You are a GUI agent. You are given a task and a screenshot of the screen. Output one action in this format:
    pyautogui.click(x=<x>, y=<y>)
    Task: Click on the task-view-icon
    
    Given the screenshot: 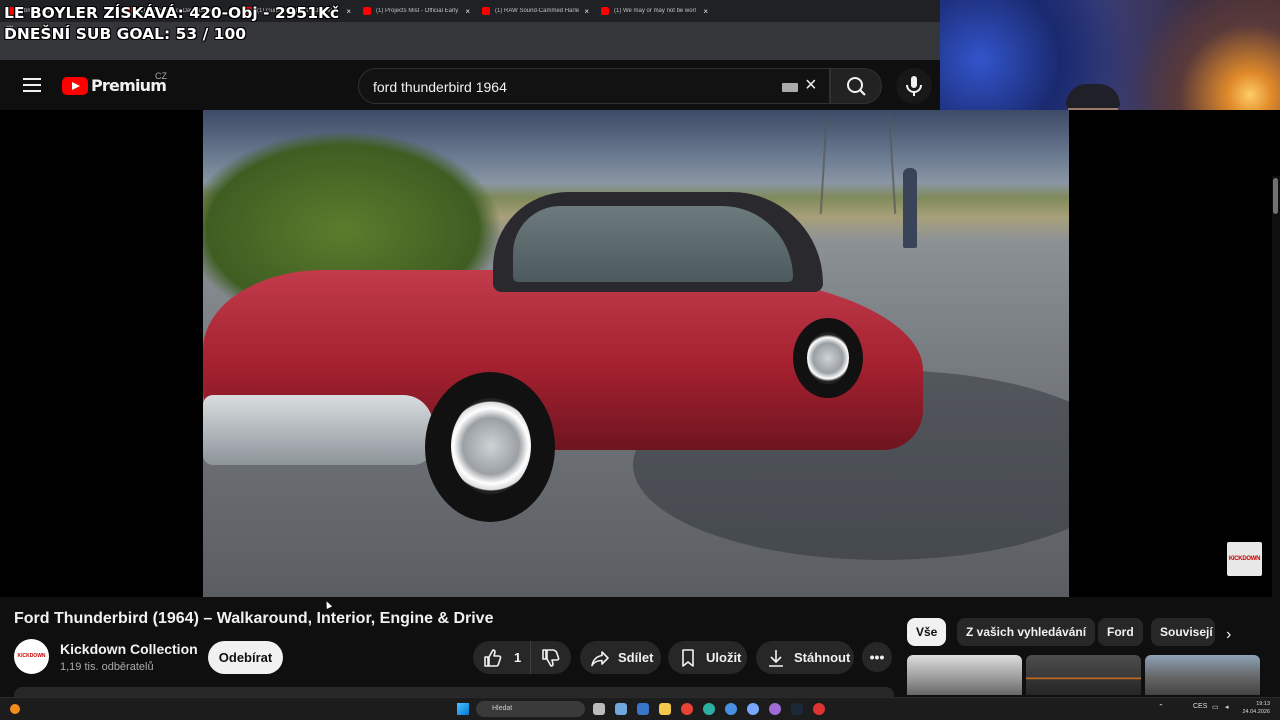 What is the action you would take?
    pyautogui.click(x=599, y=709)
    